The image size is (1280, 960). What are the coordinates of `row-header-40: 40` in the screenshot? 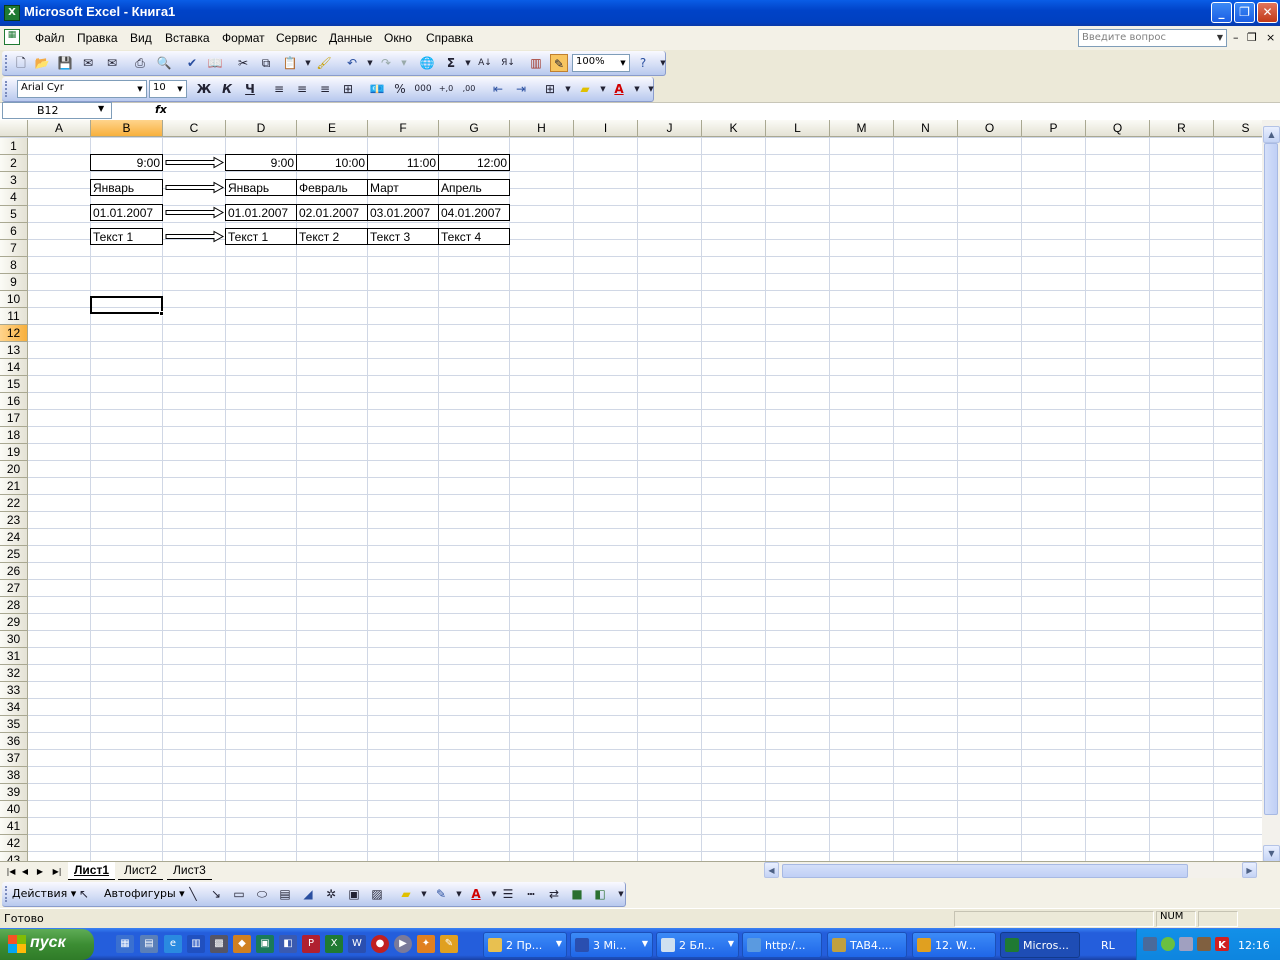 It's located at (14, 809).